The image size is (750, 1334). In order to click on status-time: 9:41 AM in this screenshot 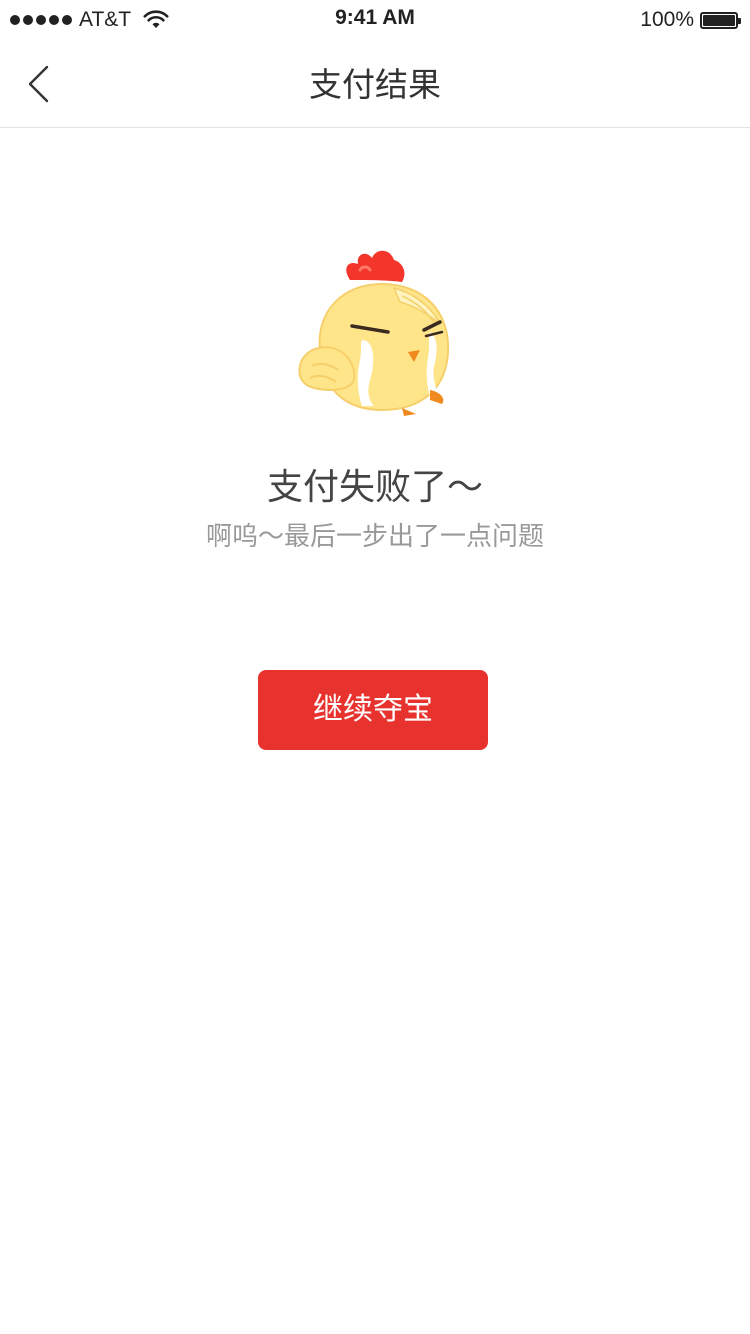, I will do `click(375, 17)`.